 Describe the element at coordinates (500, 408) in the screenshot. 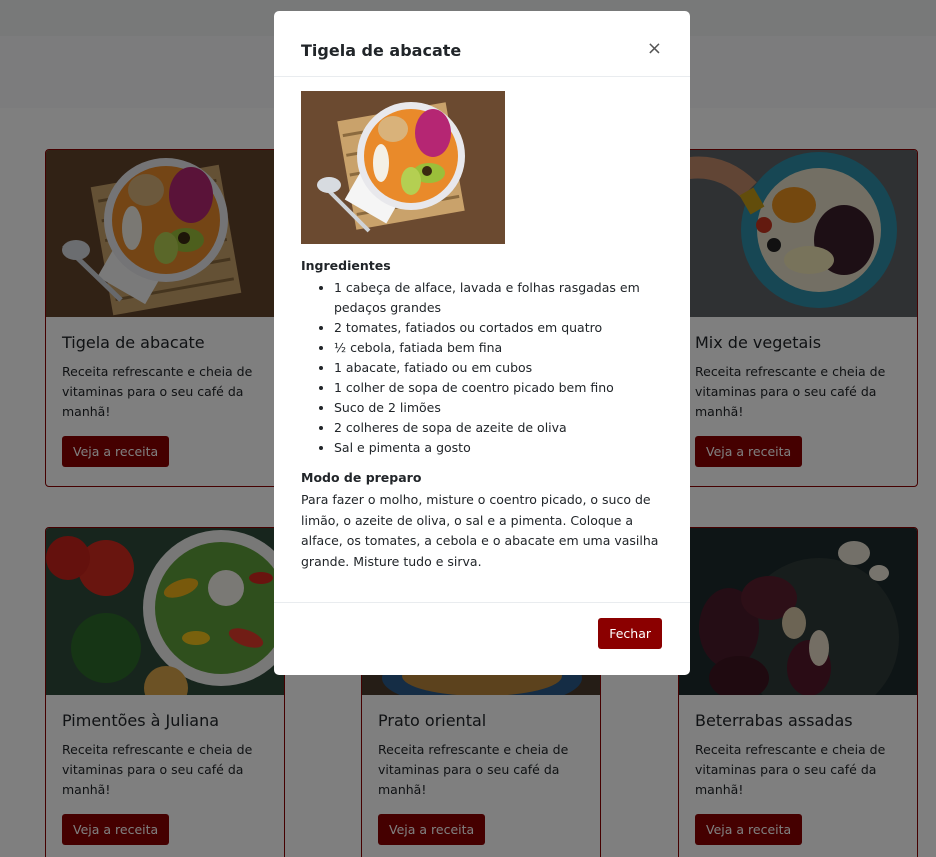

I see `ingredient-item: Suco de 2 limões` at that location.